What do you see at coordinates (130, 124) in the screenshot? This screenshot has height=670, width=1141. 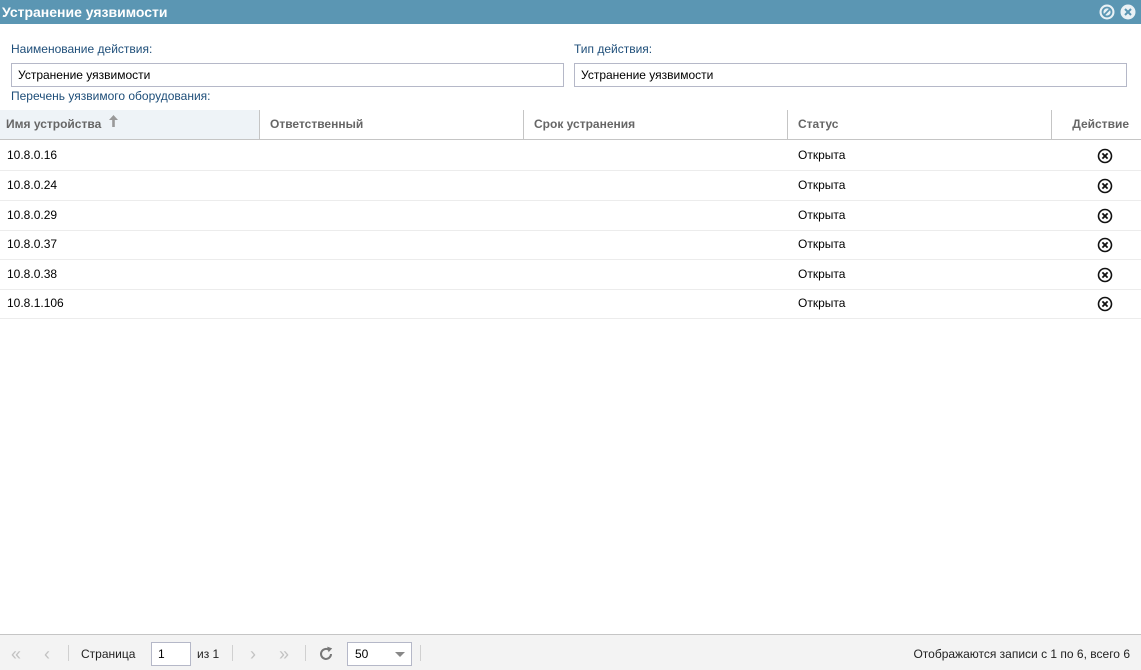 I see `column-header-device-name: Имя устройства` at bounding box center [130, 124].